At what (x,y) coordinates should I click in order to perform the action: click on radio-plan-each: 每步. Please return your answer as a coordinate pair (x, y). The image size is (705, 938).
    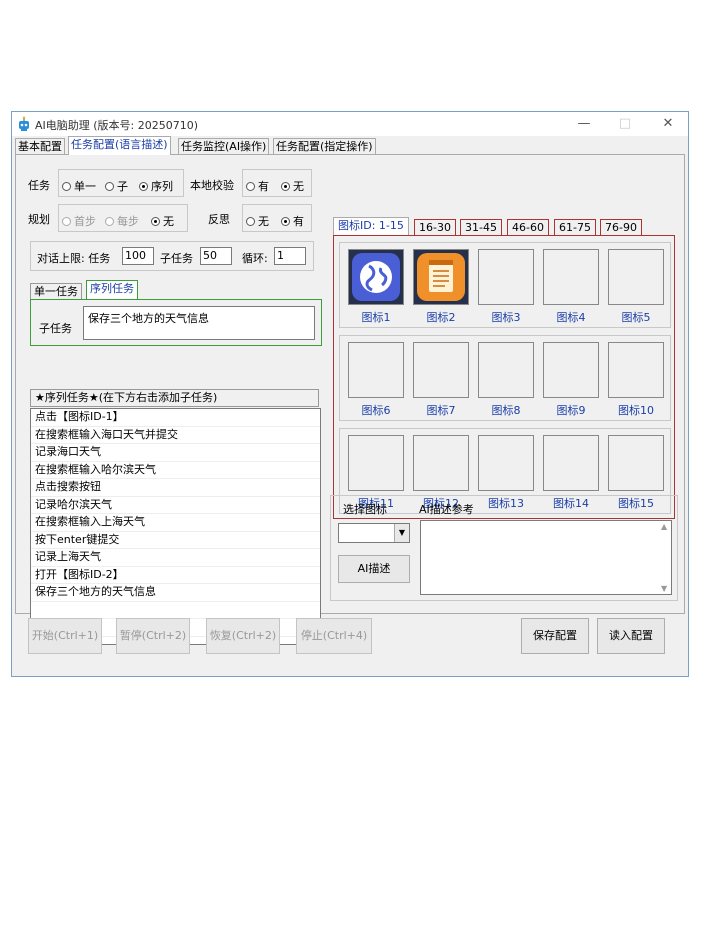
    Looking at the image, I should click on (122, 221).